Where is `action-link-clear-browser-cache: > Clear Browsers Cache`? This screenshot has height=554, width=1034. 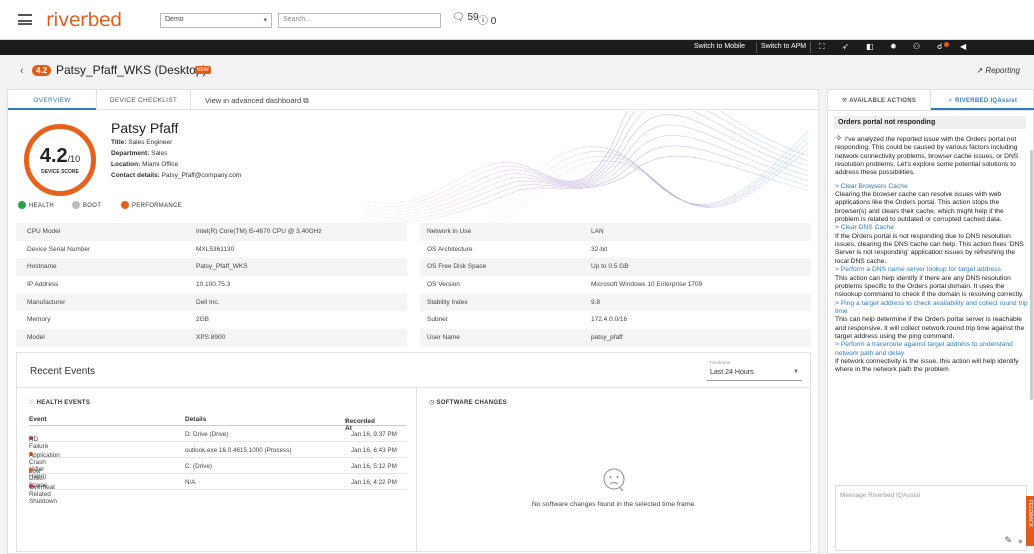 action-link-clear-browser-cache: > Clear Browsers Cache is located at coordinates (932, 187).